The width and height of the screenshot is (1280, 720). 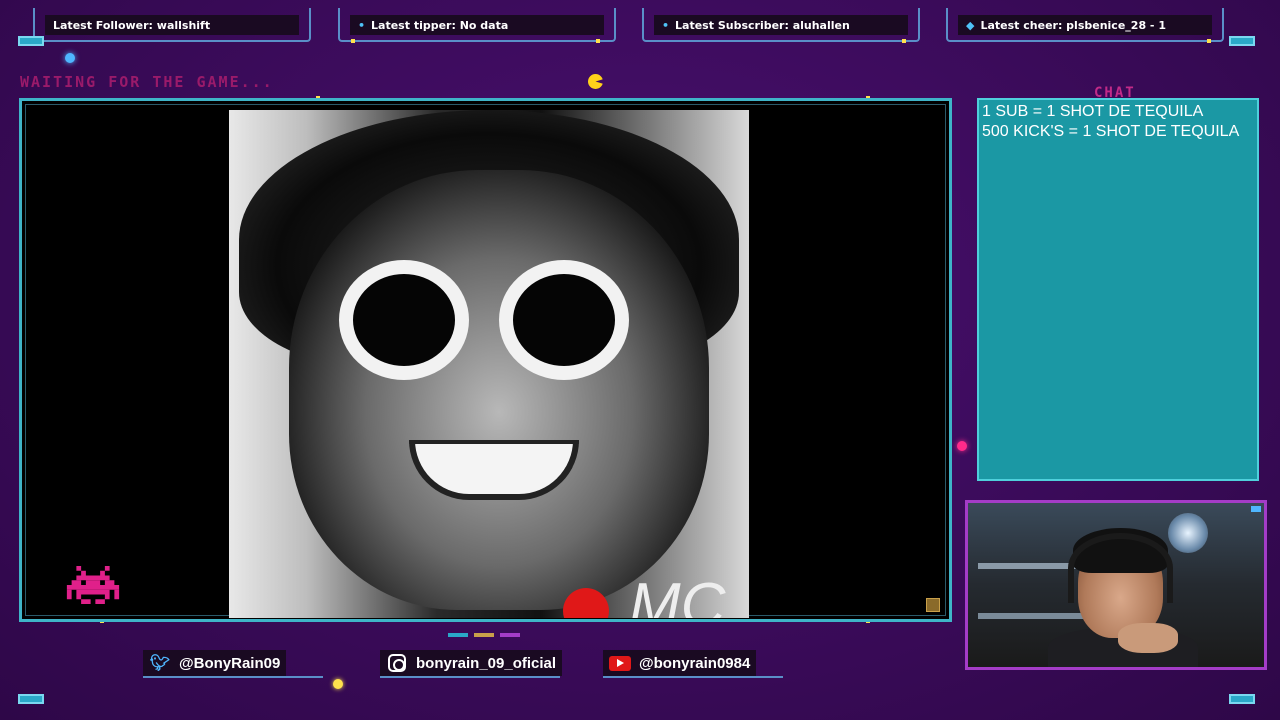 I want to click on chat-message: 1 SUB = 1 SHOT DE TEQUILA, so click(x=1093, y=111).